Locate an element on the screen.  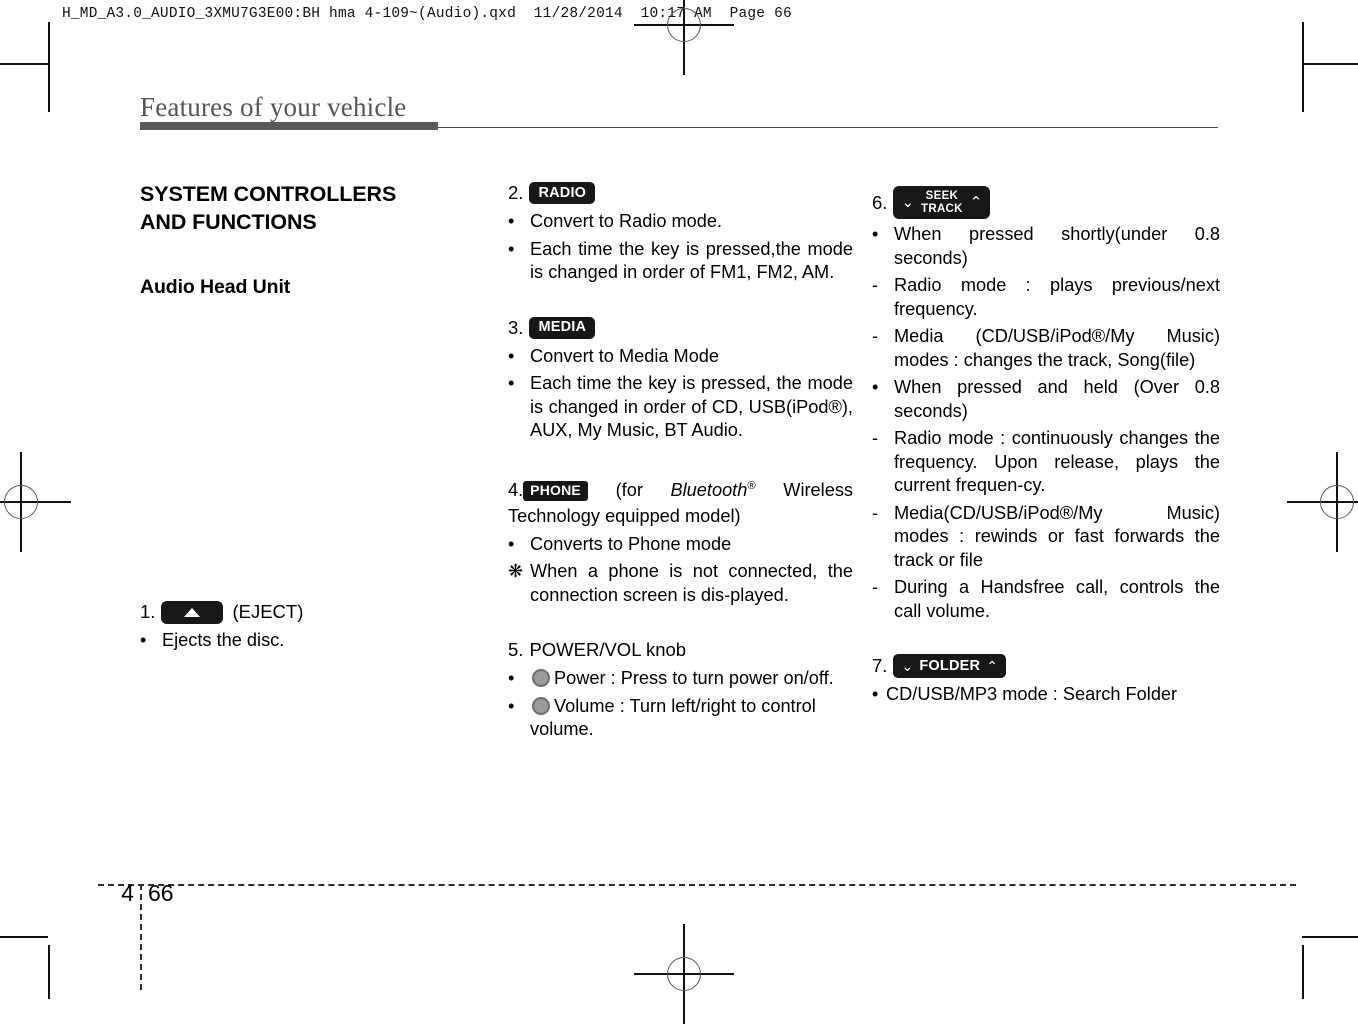
item-5-heading: 5. POWER/VOL knob is located at coordinates (680, 650).